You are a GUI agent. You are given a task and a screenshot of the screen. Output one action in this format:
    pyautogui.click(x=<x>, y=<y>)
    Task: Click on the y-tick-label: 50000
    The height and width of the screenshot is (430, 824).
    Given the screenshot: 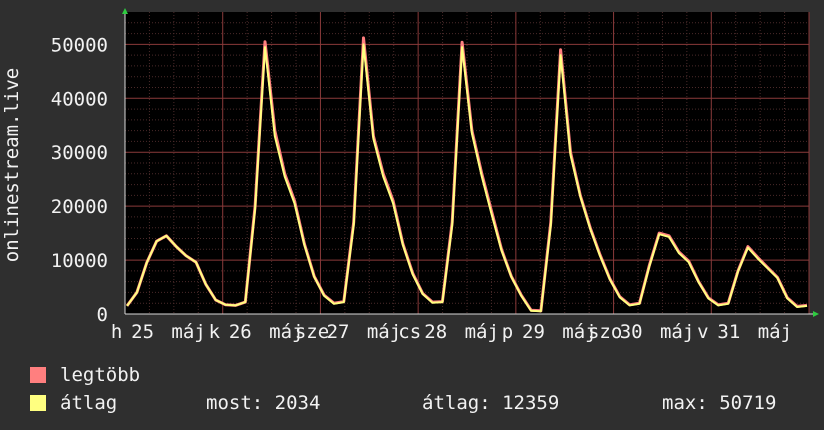 What is the action you would take?
    pyautogui.click(x=79, y=45)
    